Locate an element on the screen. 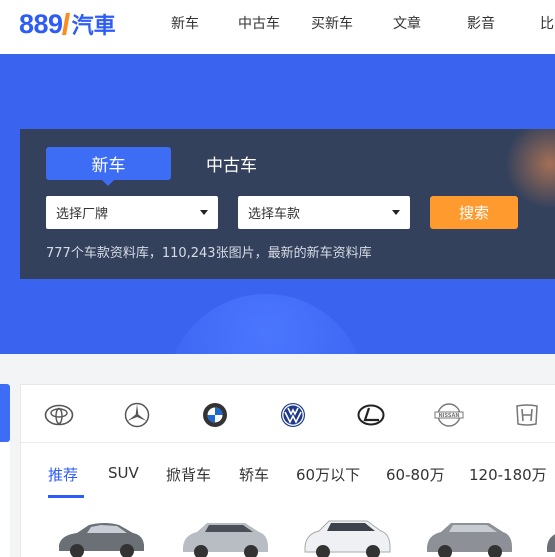 Image resolution: width=555 pixels, height=557 pixels. vw-logo is located at coordinates (293, 415).